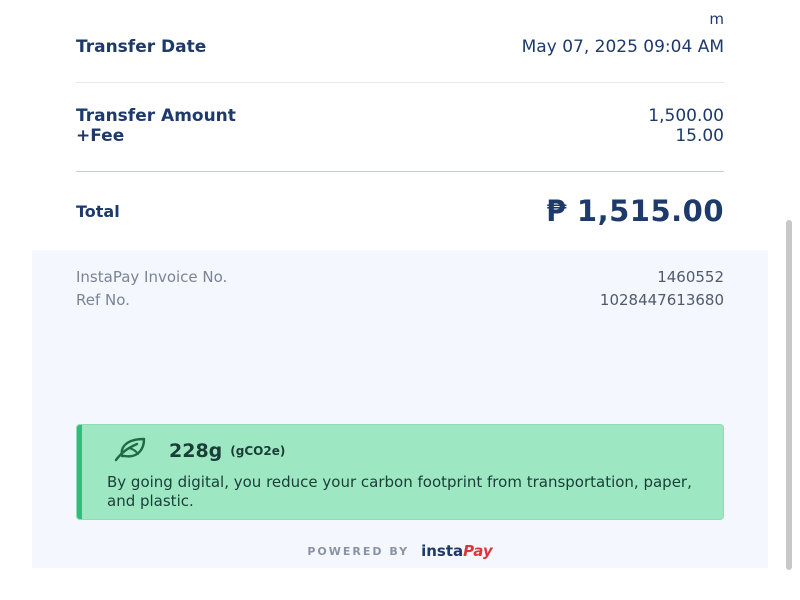 The width and height of the screenshot is (800, 600). Describe the element at coordinates (152, 277) in the screenshot. I see `invoice-label: InstaPay Invoice No.` at that location.